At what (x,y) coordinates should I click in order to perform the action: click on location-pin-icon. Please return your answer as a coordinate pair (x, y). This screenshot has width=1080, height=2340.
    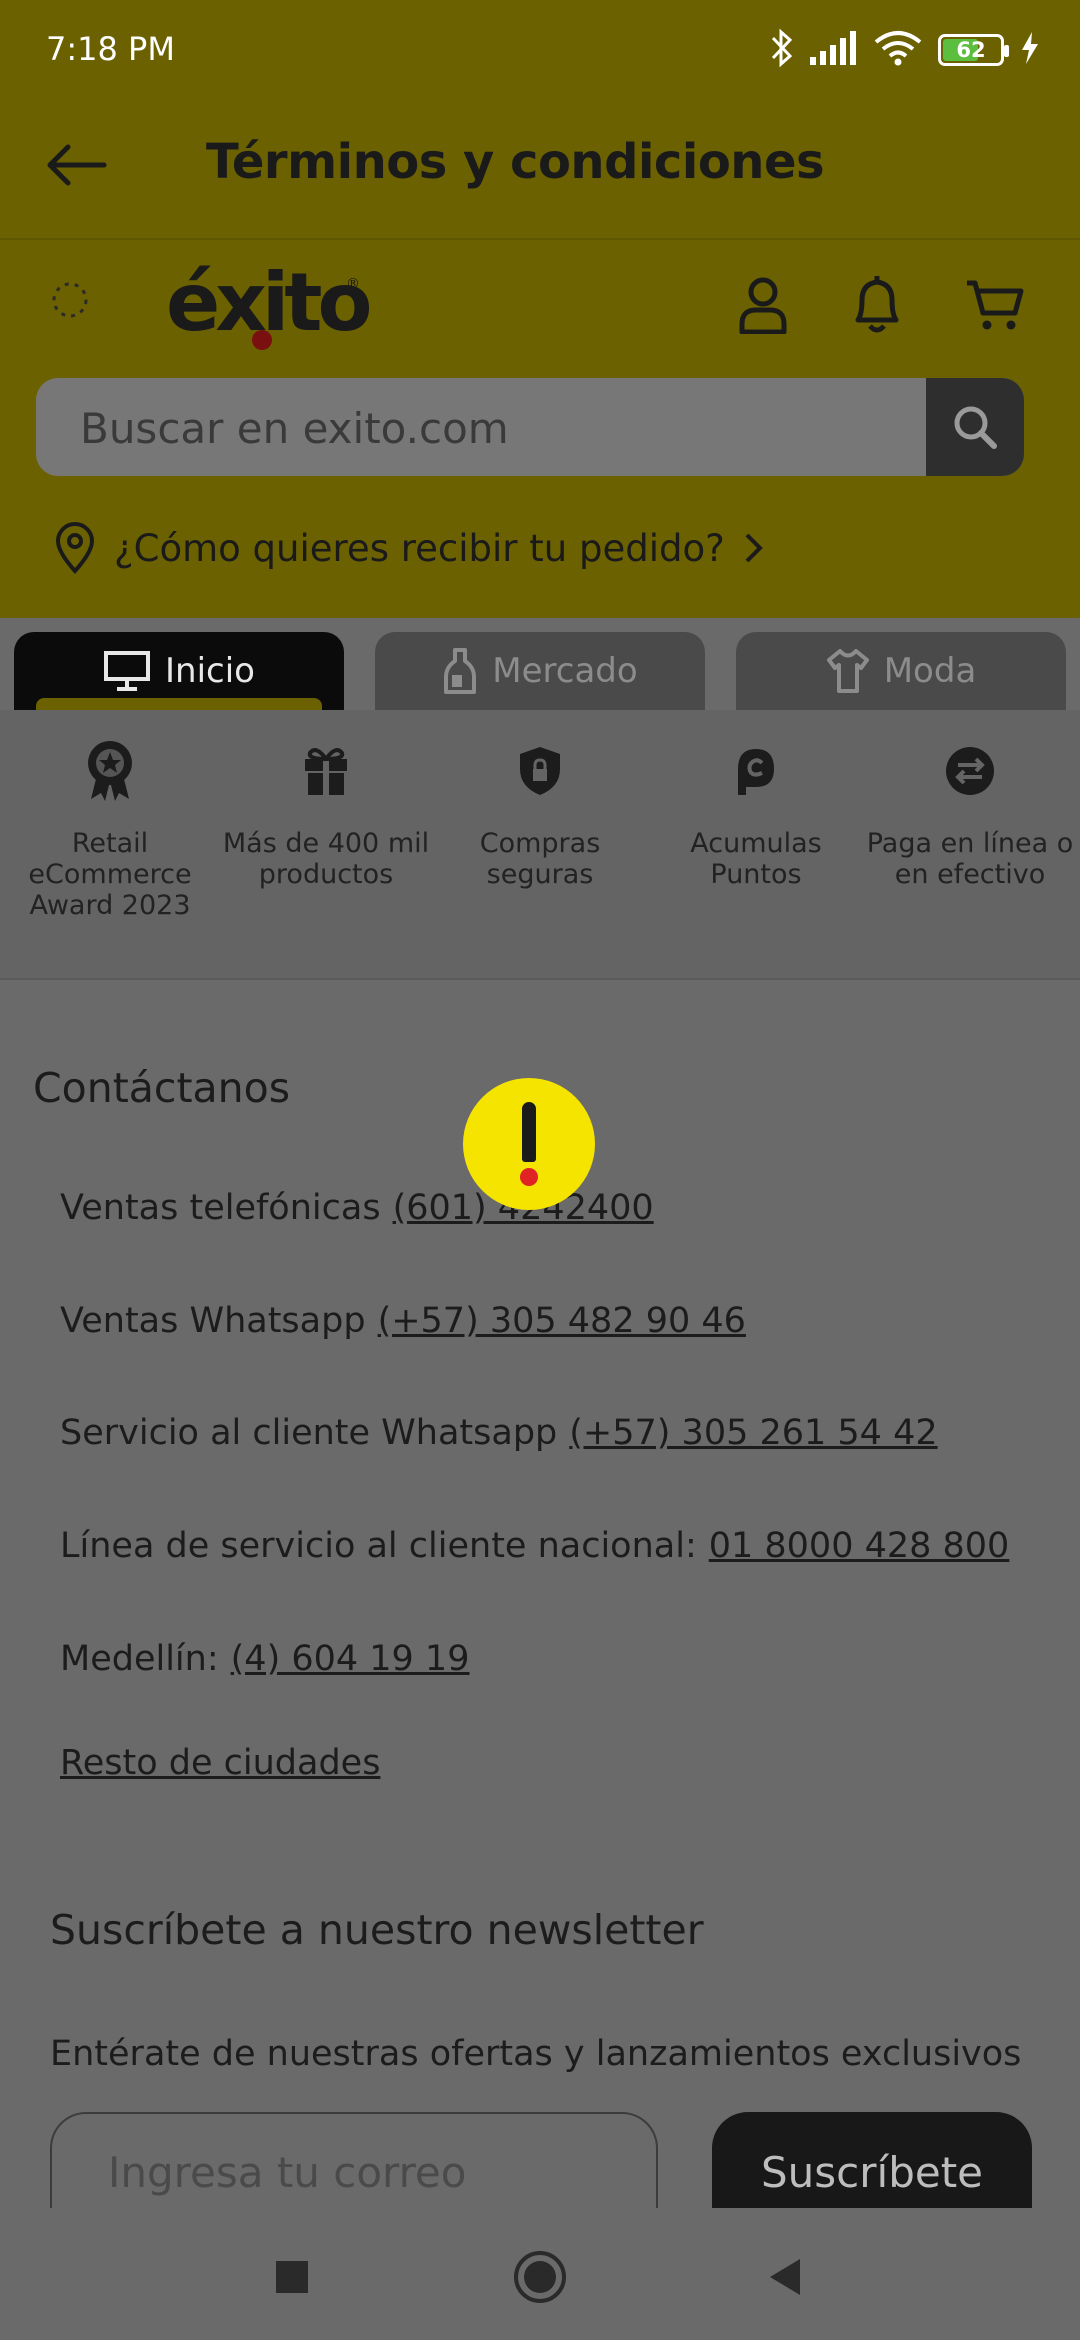
    Looking at the image, I should click on (75, 548).